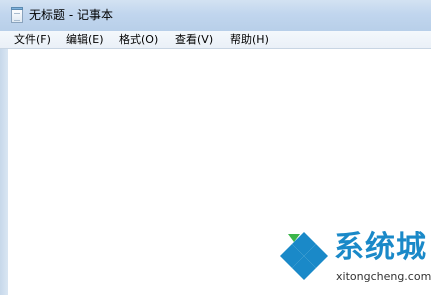  Describe the element at coordinates (138, 40) in the screenshot. I see `menu-format: 格式(O)` at that location.